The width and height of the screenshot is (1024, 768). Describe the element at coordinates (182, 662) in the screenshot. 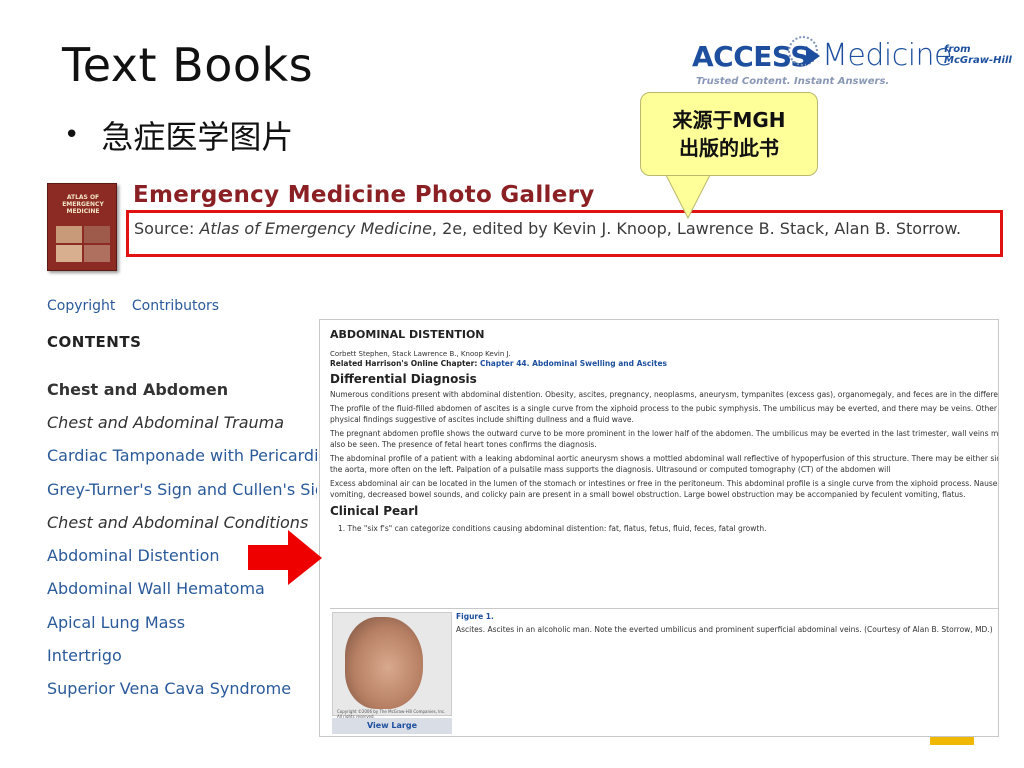

I see `sidebar-item-intertrigo: Intertrigo` at that location.